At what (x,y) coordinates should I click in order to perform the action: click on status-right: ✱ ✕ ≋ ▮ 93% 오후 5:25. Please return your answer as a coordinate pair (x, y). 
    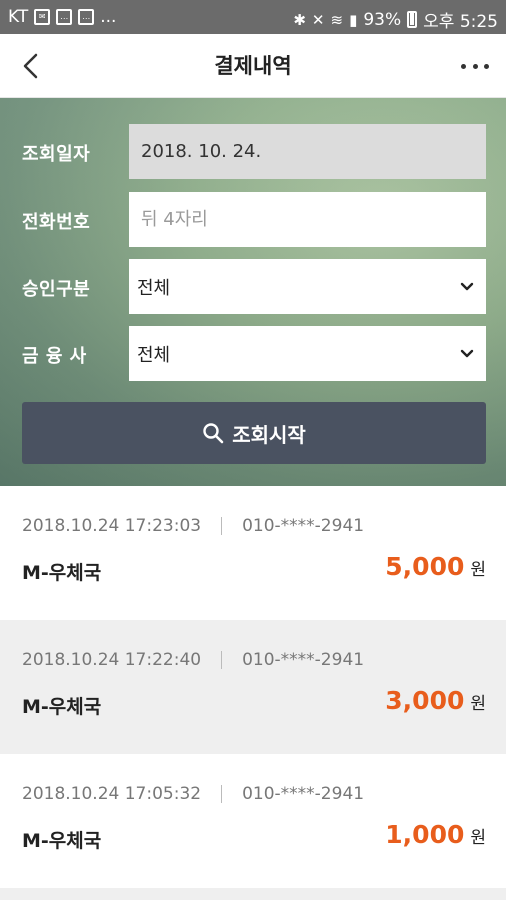
    Looking at the image, I should click on (395, 20).